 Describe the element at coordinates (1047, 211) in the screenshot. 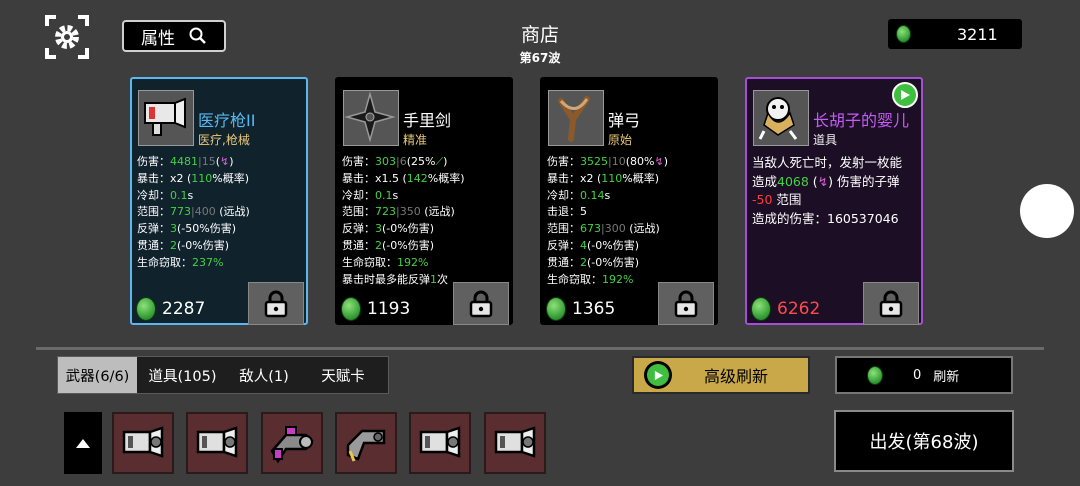

I see `floating-assistive-button` at that location.